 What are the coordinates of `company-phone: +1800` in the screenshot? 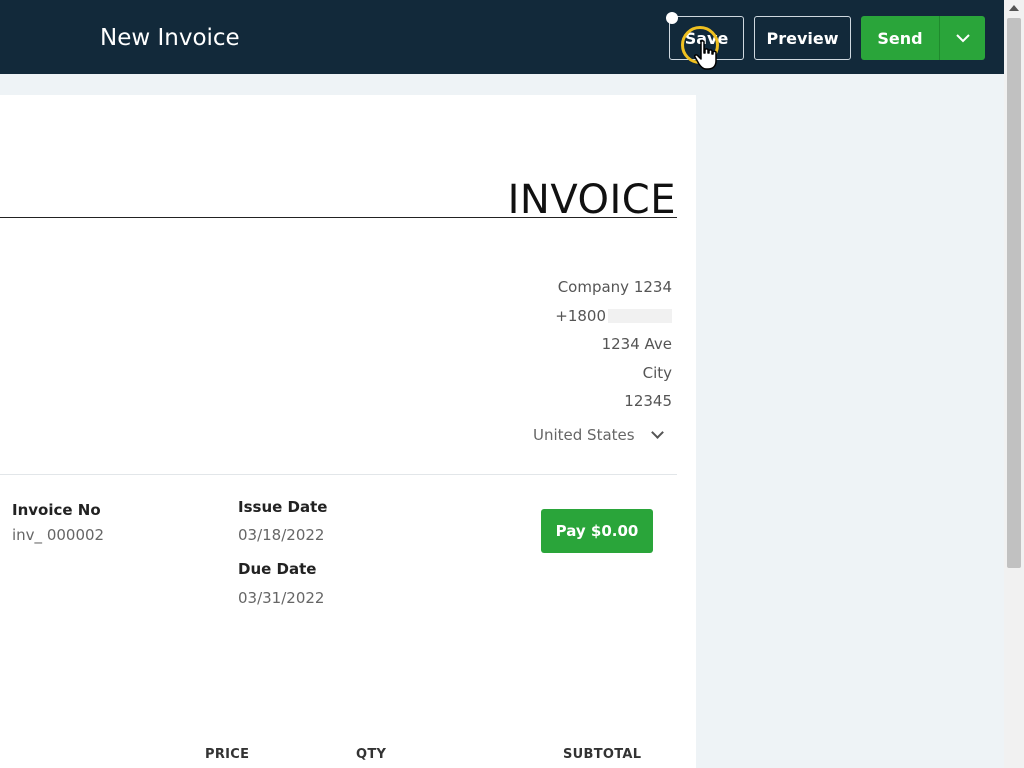 It's located at (580, 315).